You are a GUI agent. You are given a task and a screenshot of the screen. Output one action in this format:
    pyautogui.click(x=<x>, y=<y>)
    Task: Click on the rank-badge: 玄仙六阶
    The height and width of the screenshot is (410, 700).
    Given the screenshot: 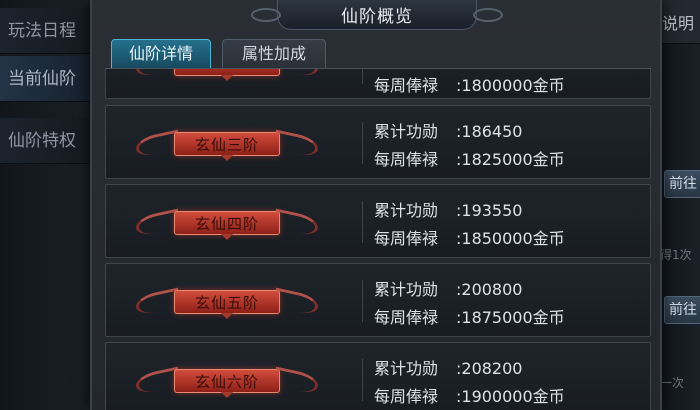 What is the action you would take?
    pyautogui.click(x=227, y=382)
    